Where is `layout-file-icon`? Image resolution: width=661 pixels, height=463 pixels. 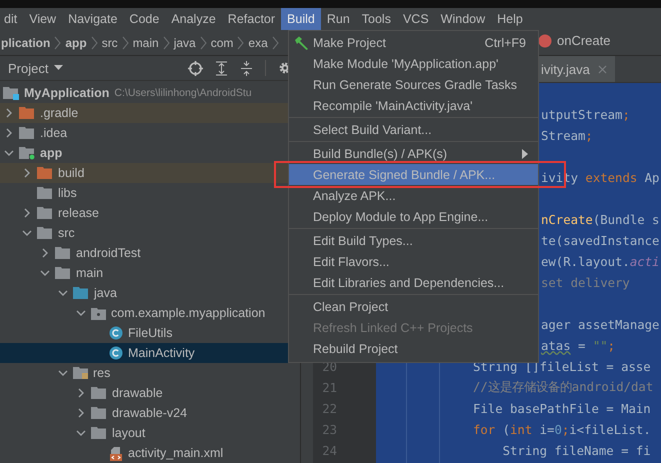 layout-file-icon is located at coordinates (116, 453).